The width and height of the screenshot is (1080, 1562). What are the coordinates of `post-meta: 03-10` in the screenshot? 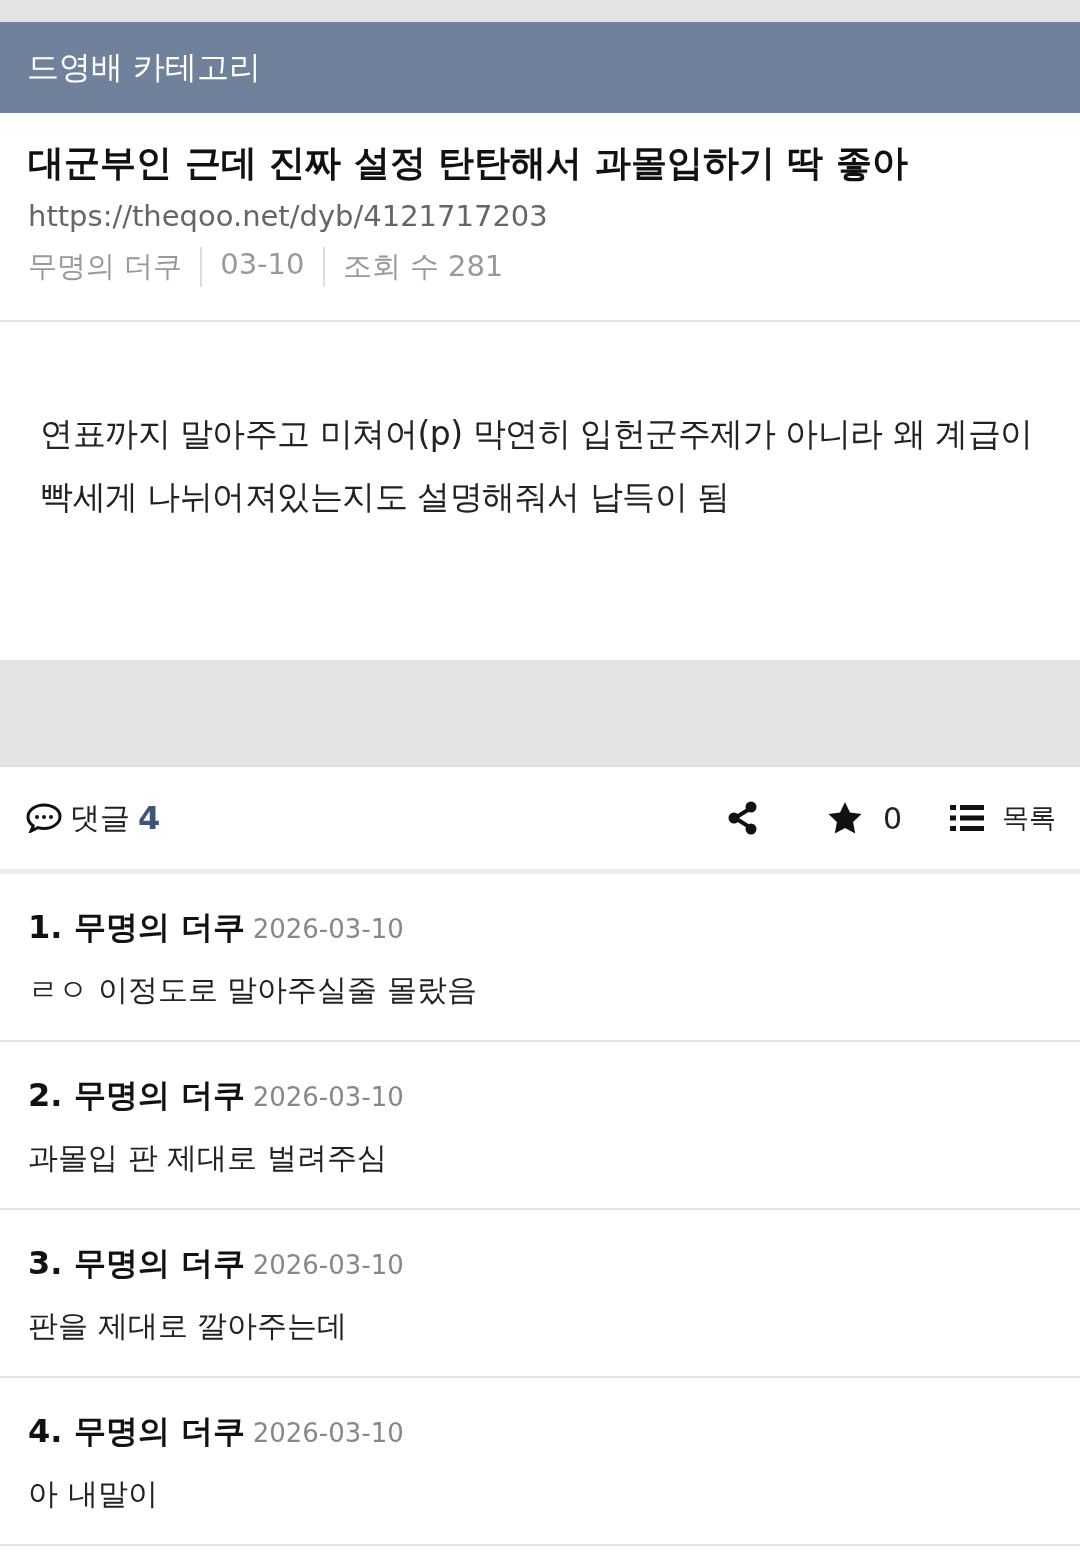 It's located at (252, 267).